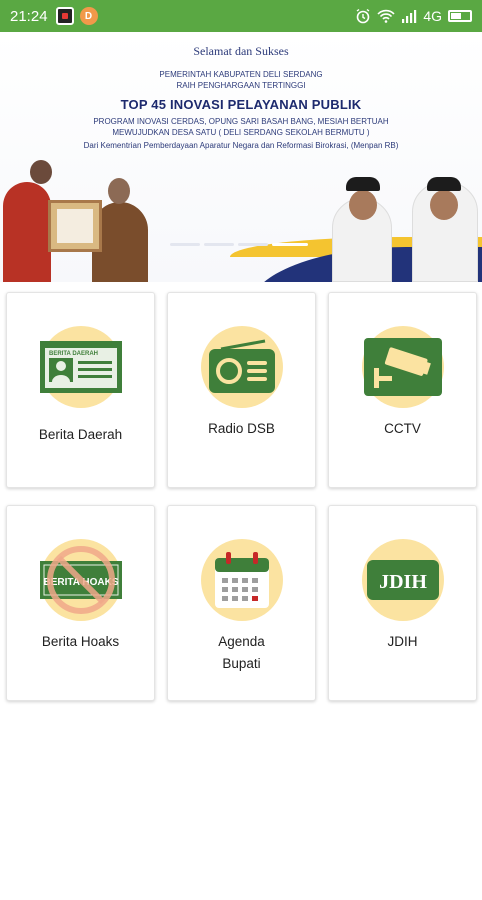 This screenshot has width=482, height=900. I want to click on battery-icon, so click(460, 16).